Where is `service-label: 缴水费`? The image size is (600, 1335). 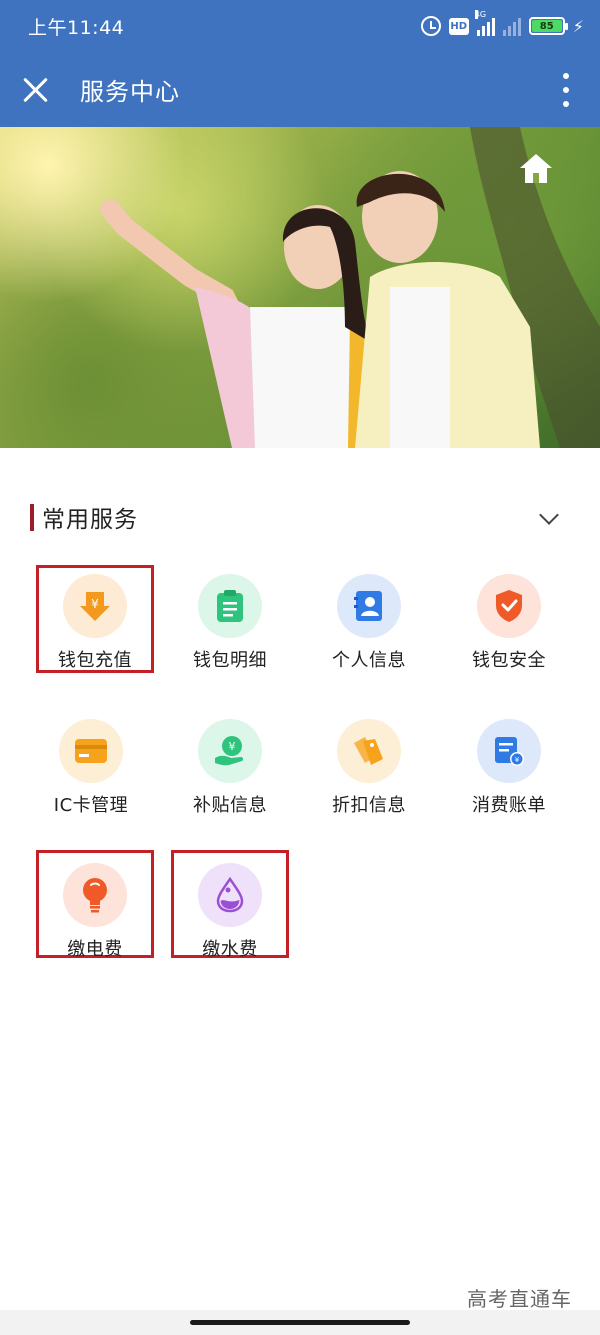 service-label: 缴水费 is located at coordinates (230, 949).